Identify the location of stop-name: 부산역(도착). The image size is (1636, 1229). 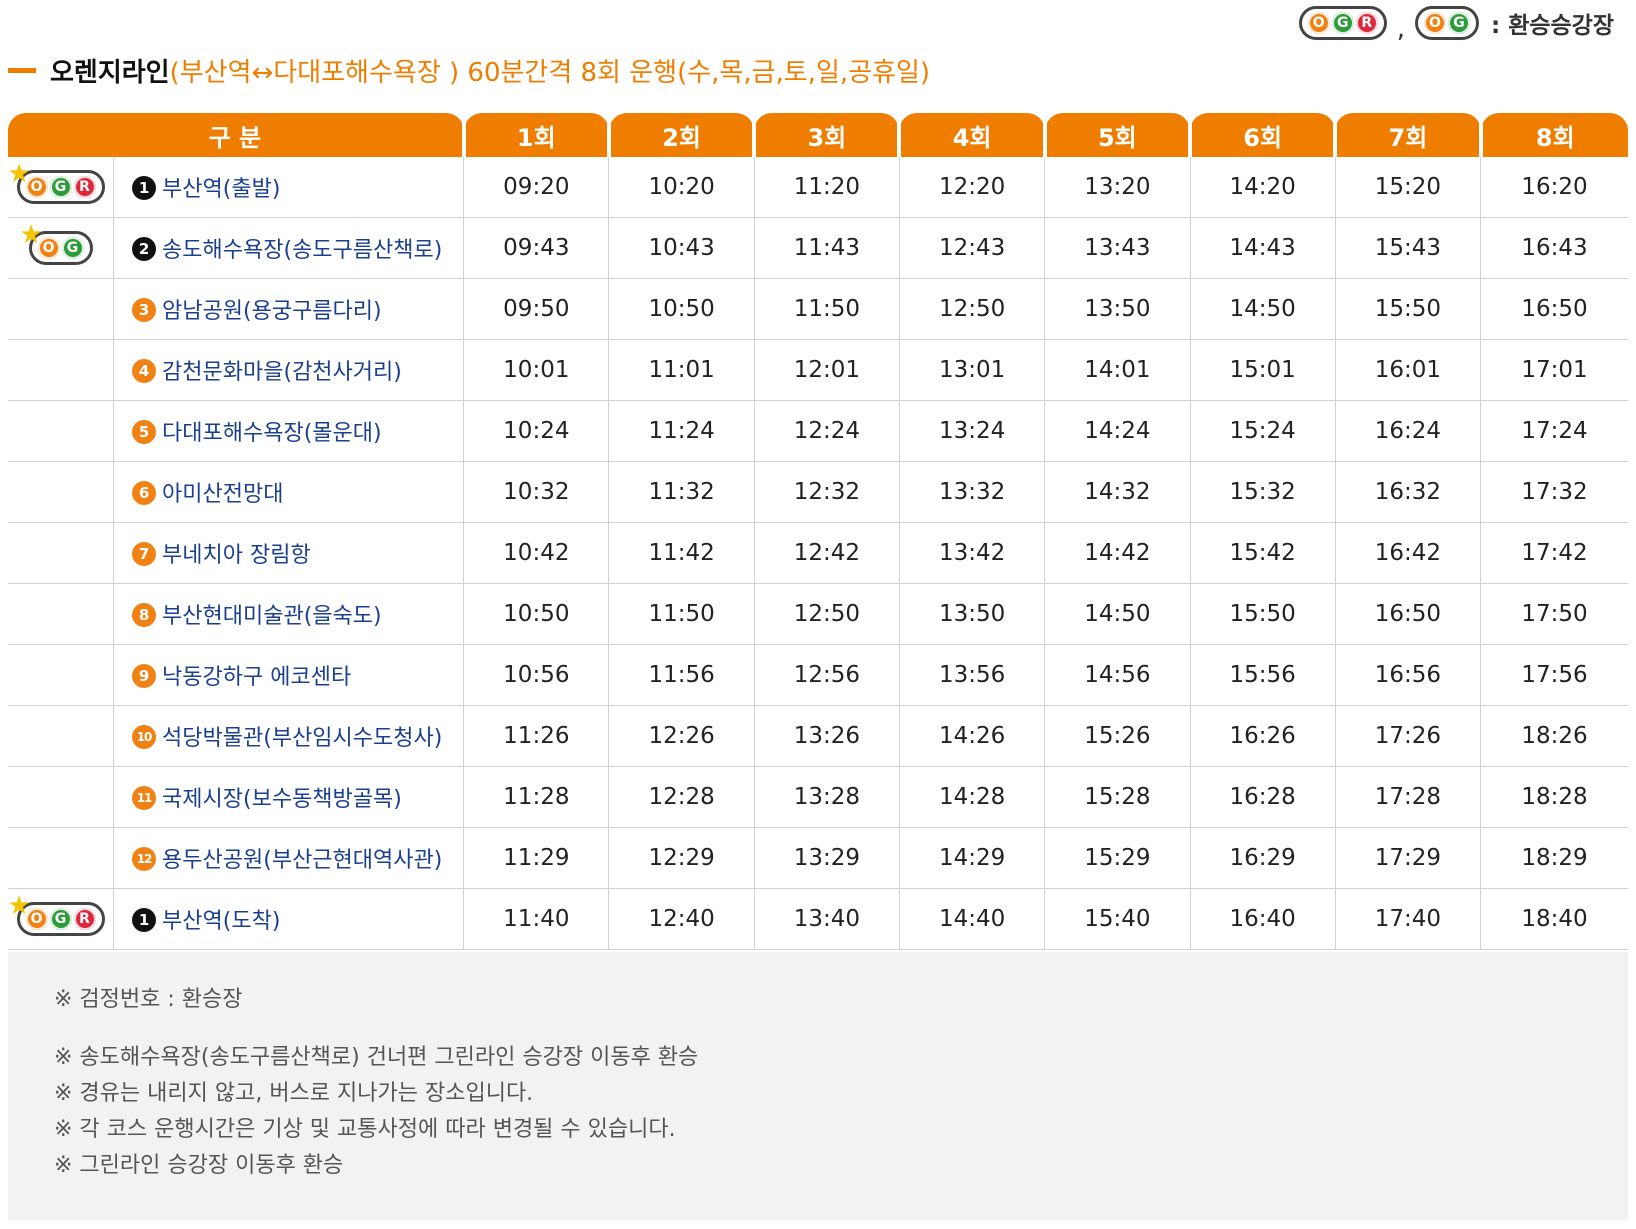
(221, 921).